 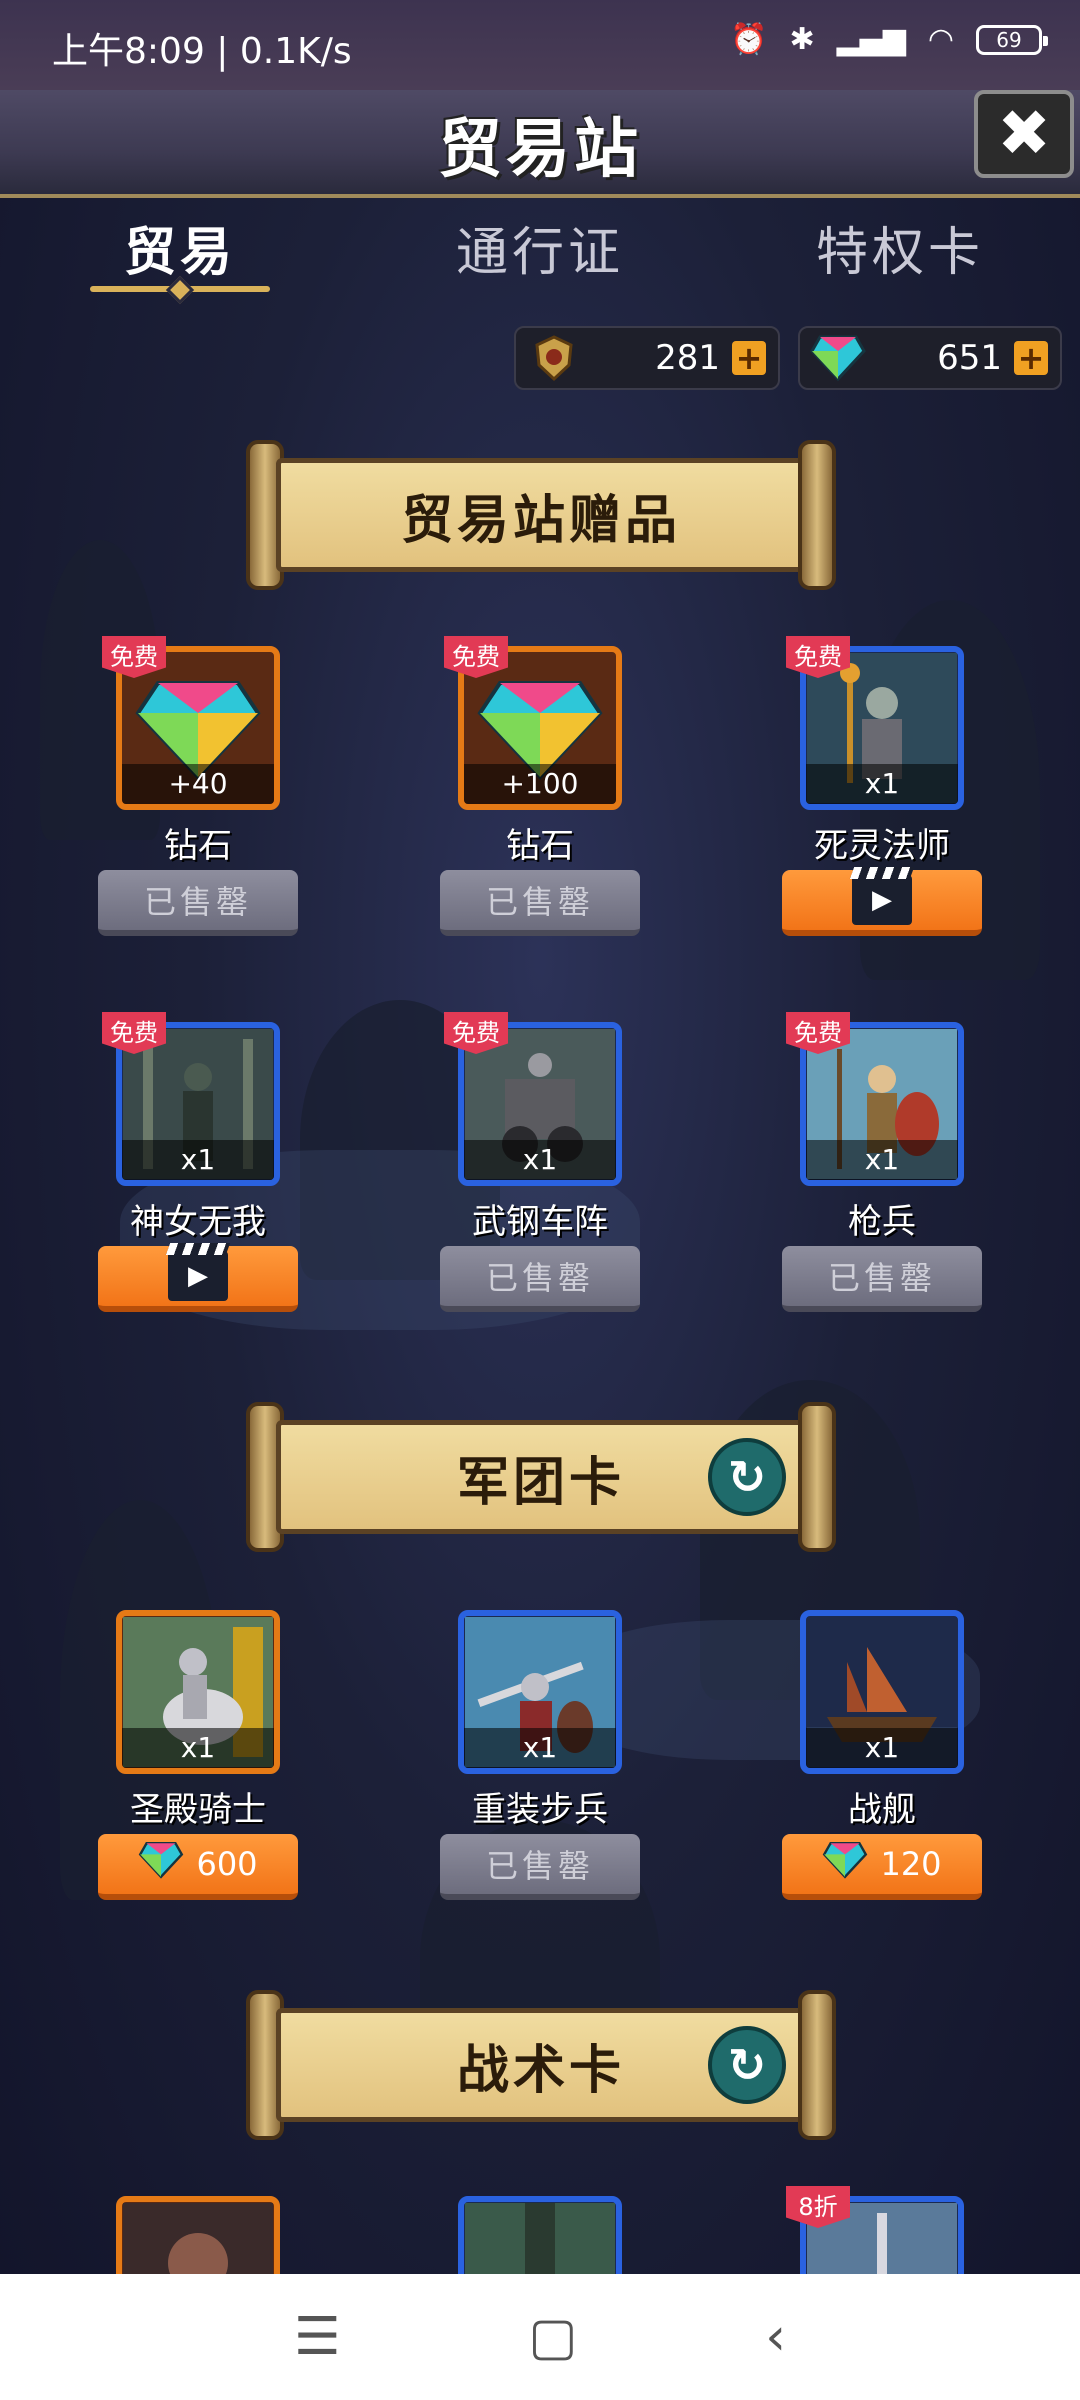 What do you see at coordinates (198, 1810) in the screenshot?
I see `item-name: 圣殿骑士` at bounding box center [198, 1810].